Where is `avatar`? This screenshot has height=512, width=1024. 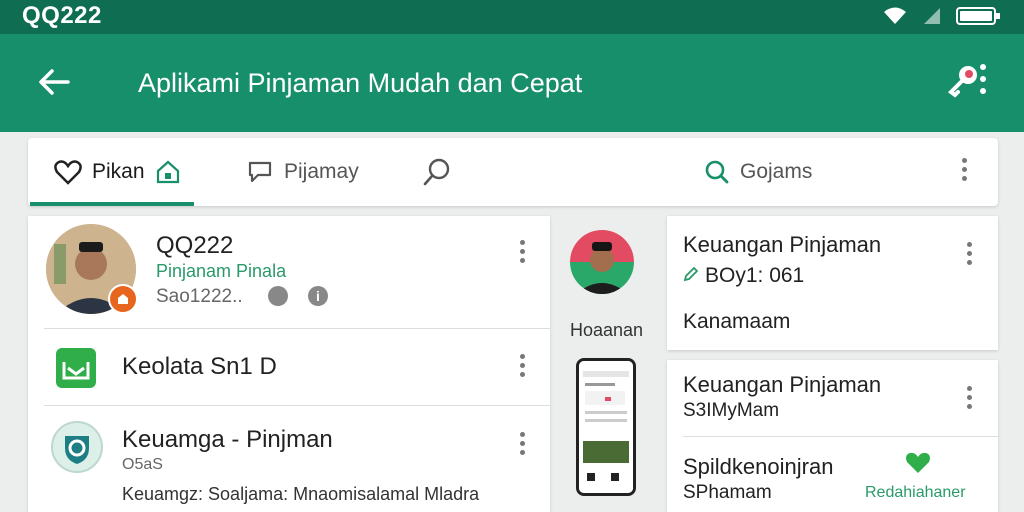 avatar is located at coordinates (602, 262).